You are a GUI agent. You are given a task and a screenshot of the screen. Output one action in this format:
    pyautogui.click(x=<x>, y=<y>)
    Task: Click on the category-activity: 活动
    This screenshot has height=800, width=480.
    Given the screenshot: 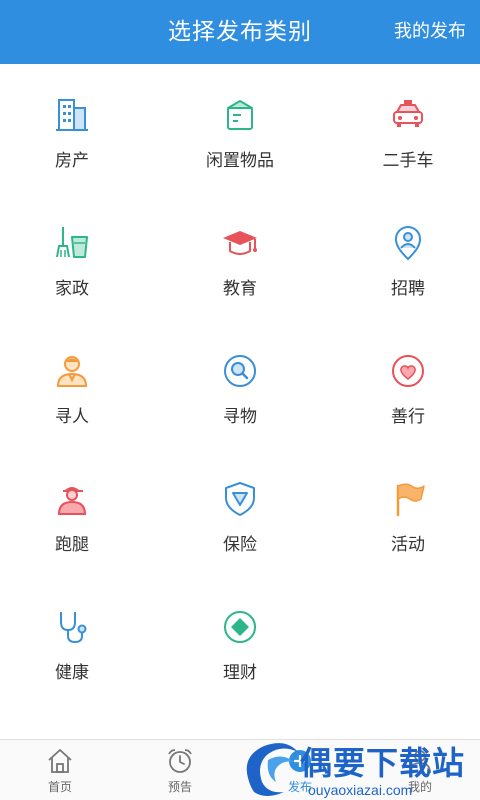 What is the action you would take?
    pyautogui.click(x=408, y=512)
    